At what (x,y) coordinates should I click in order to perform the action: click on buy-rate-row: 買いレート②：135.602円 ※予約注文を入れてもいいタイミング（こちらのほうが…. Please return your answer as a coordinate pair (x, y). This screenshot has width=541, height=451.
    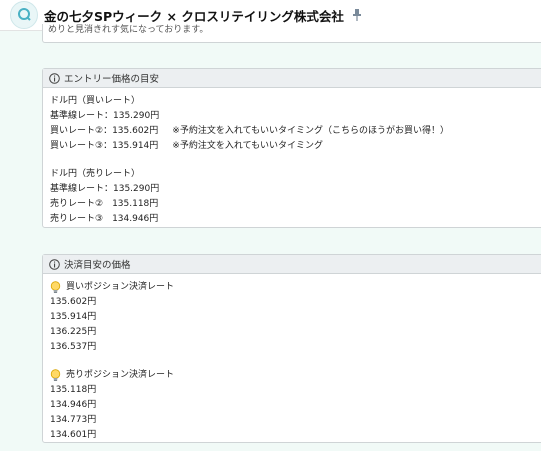
    Looking at the image, I should click on (249, 131).